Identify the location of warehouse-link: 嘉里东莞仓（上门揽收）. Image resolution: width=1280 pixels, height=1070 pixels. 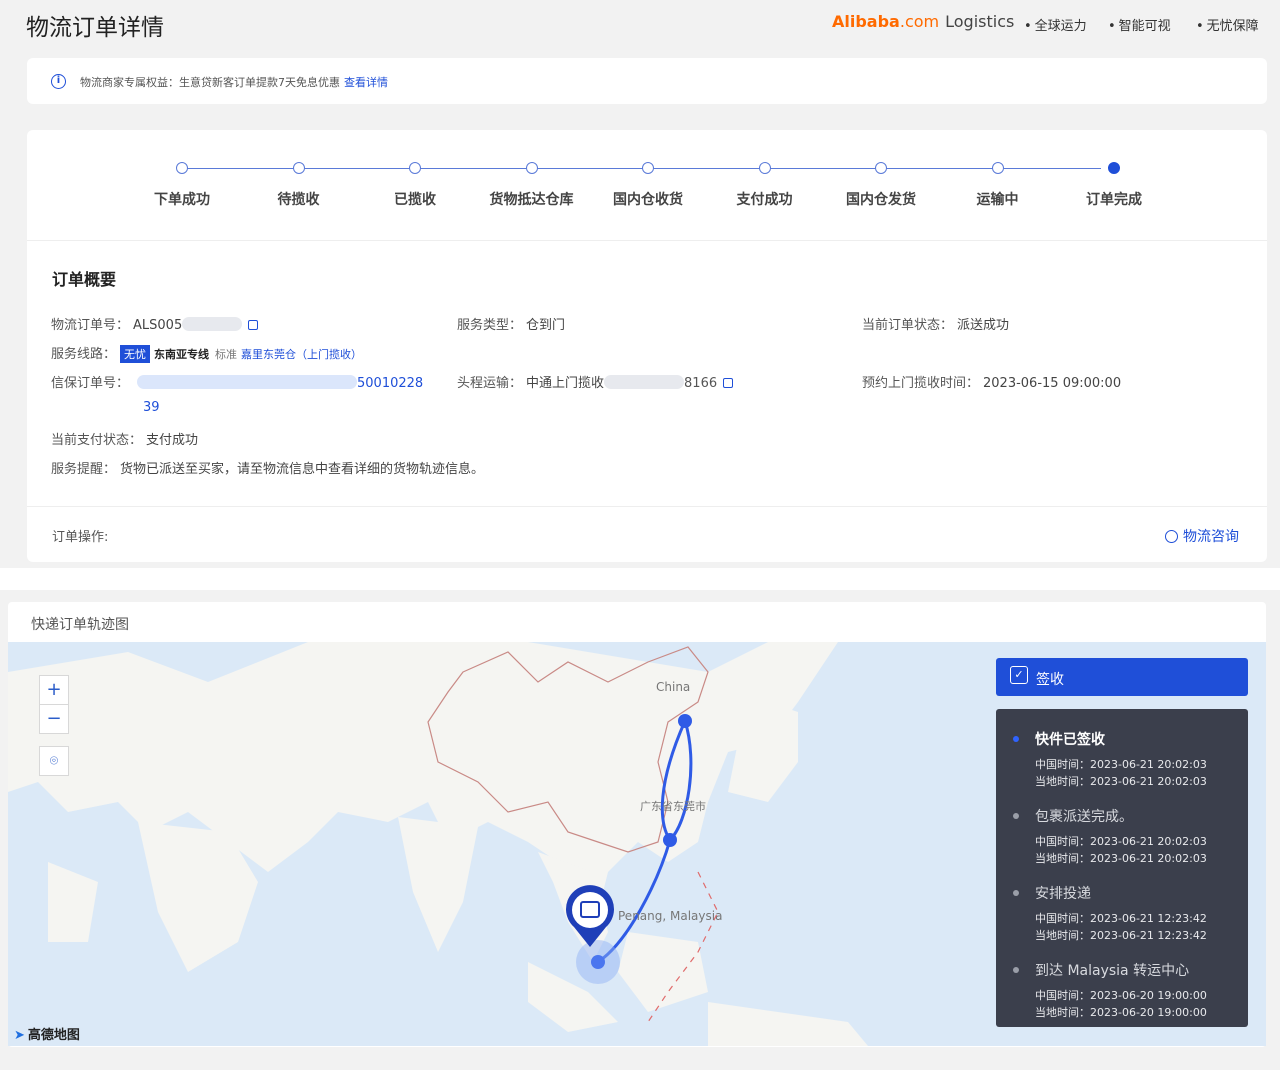
(301, 354).